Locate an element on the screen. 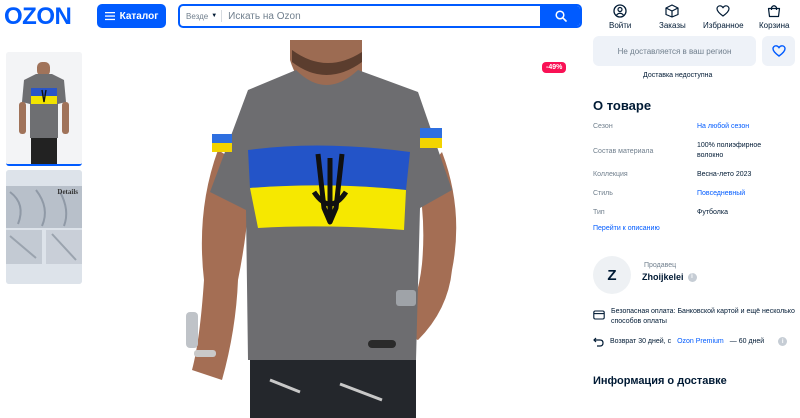 This screenshot has width=800, height=418. seller-label: Продавец is located at coordinates (660, 265).